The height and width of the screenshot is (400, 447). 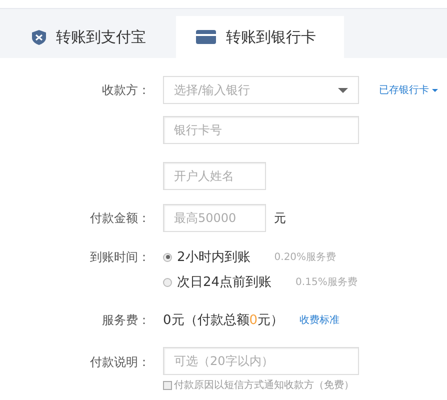 I want to click on fee-note: 0.20%服务费, so click(x=305, y=257).